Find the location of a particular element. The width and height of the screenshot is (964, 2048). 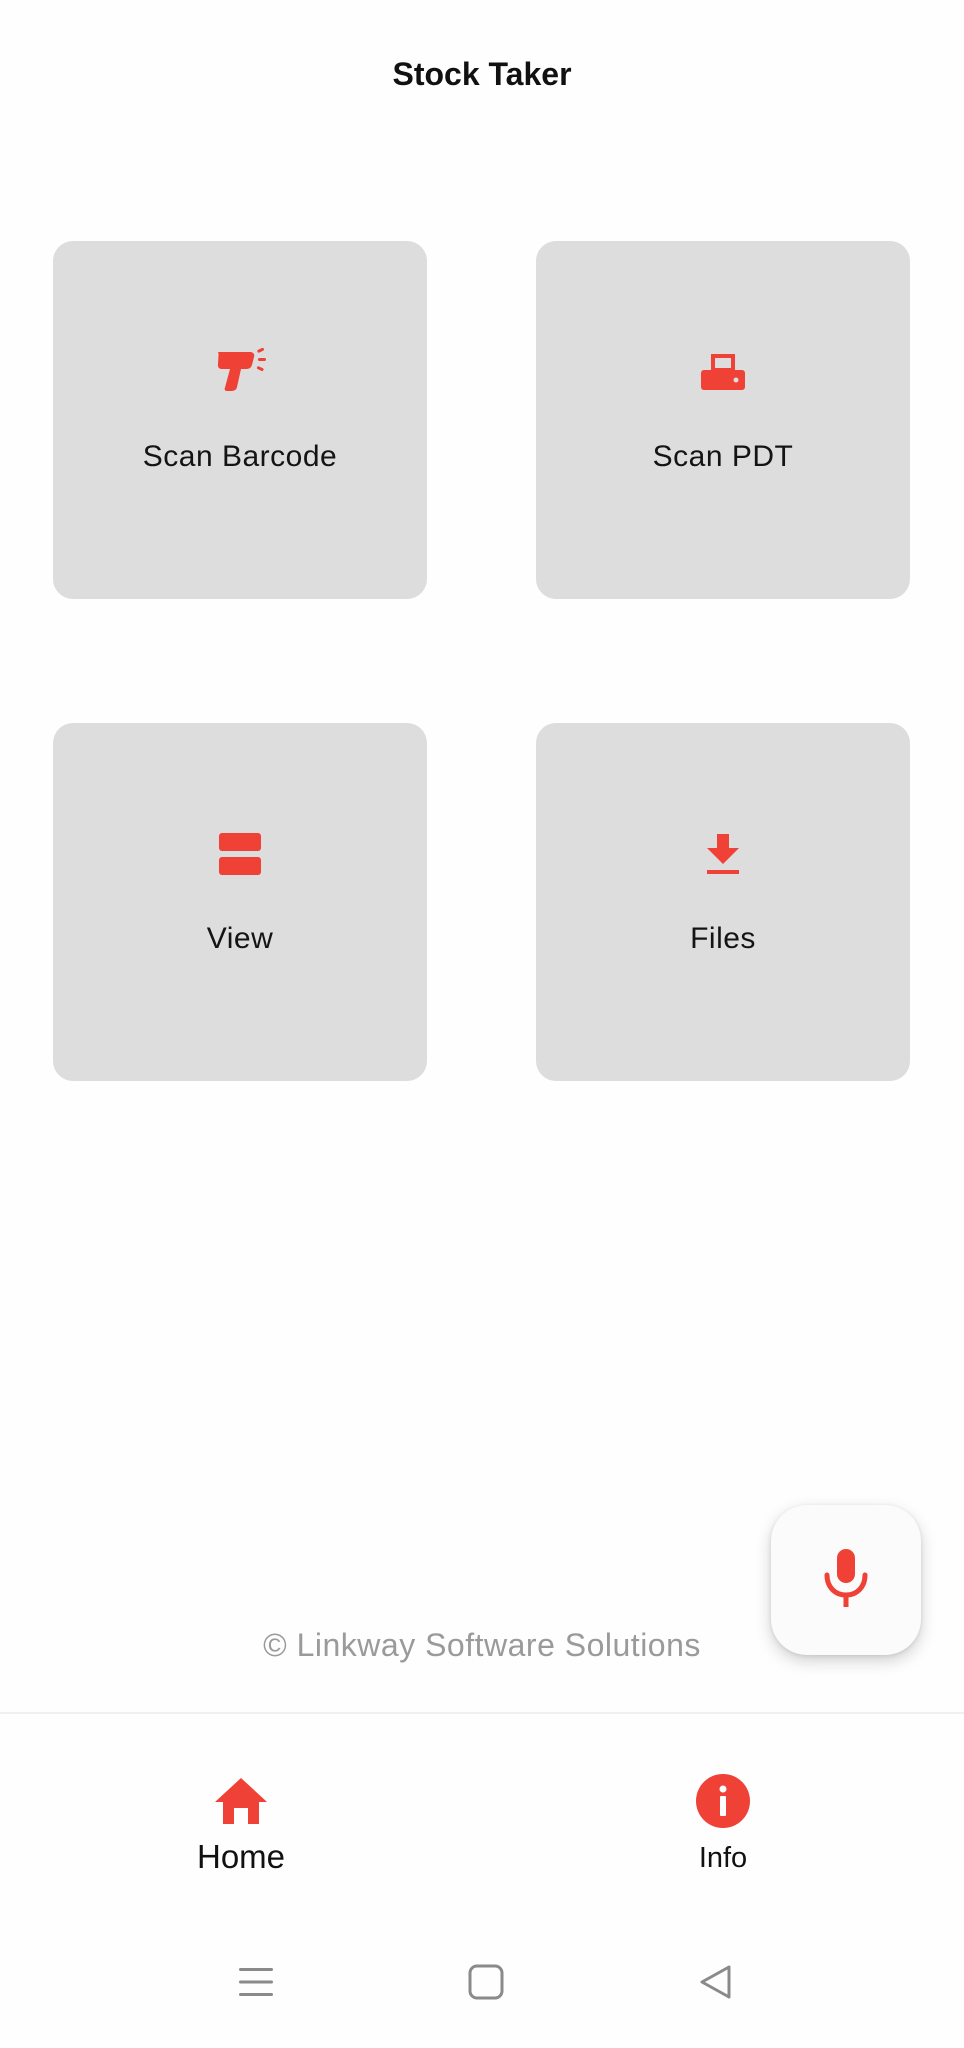

home-icon is located at coordinates (241, 1801).